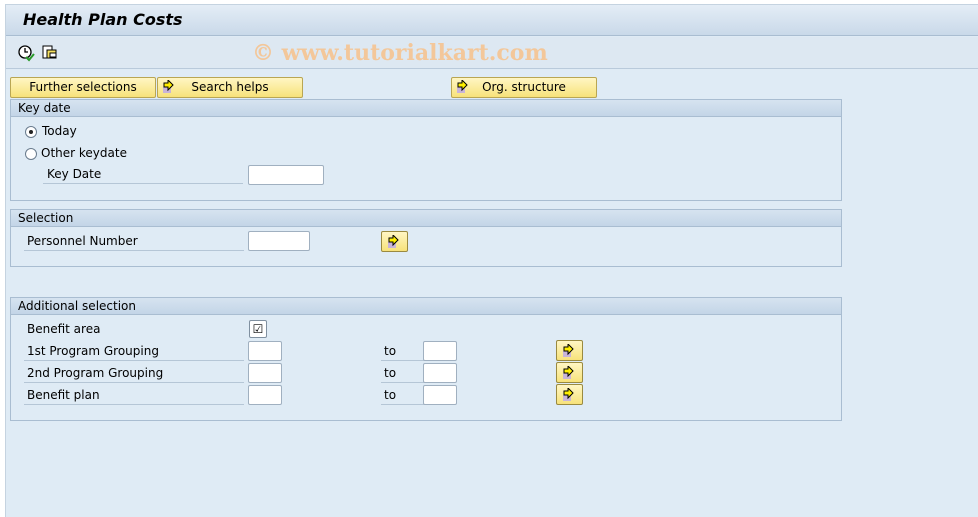 This screenshot has height=517, width=978. I want to click on other-keydate-label: Other keydate, so click(84, 153).